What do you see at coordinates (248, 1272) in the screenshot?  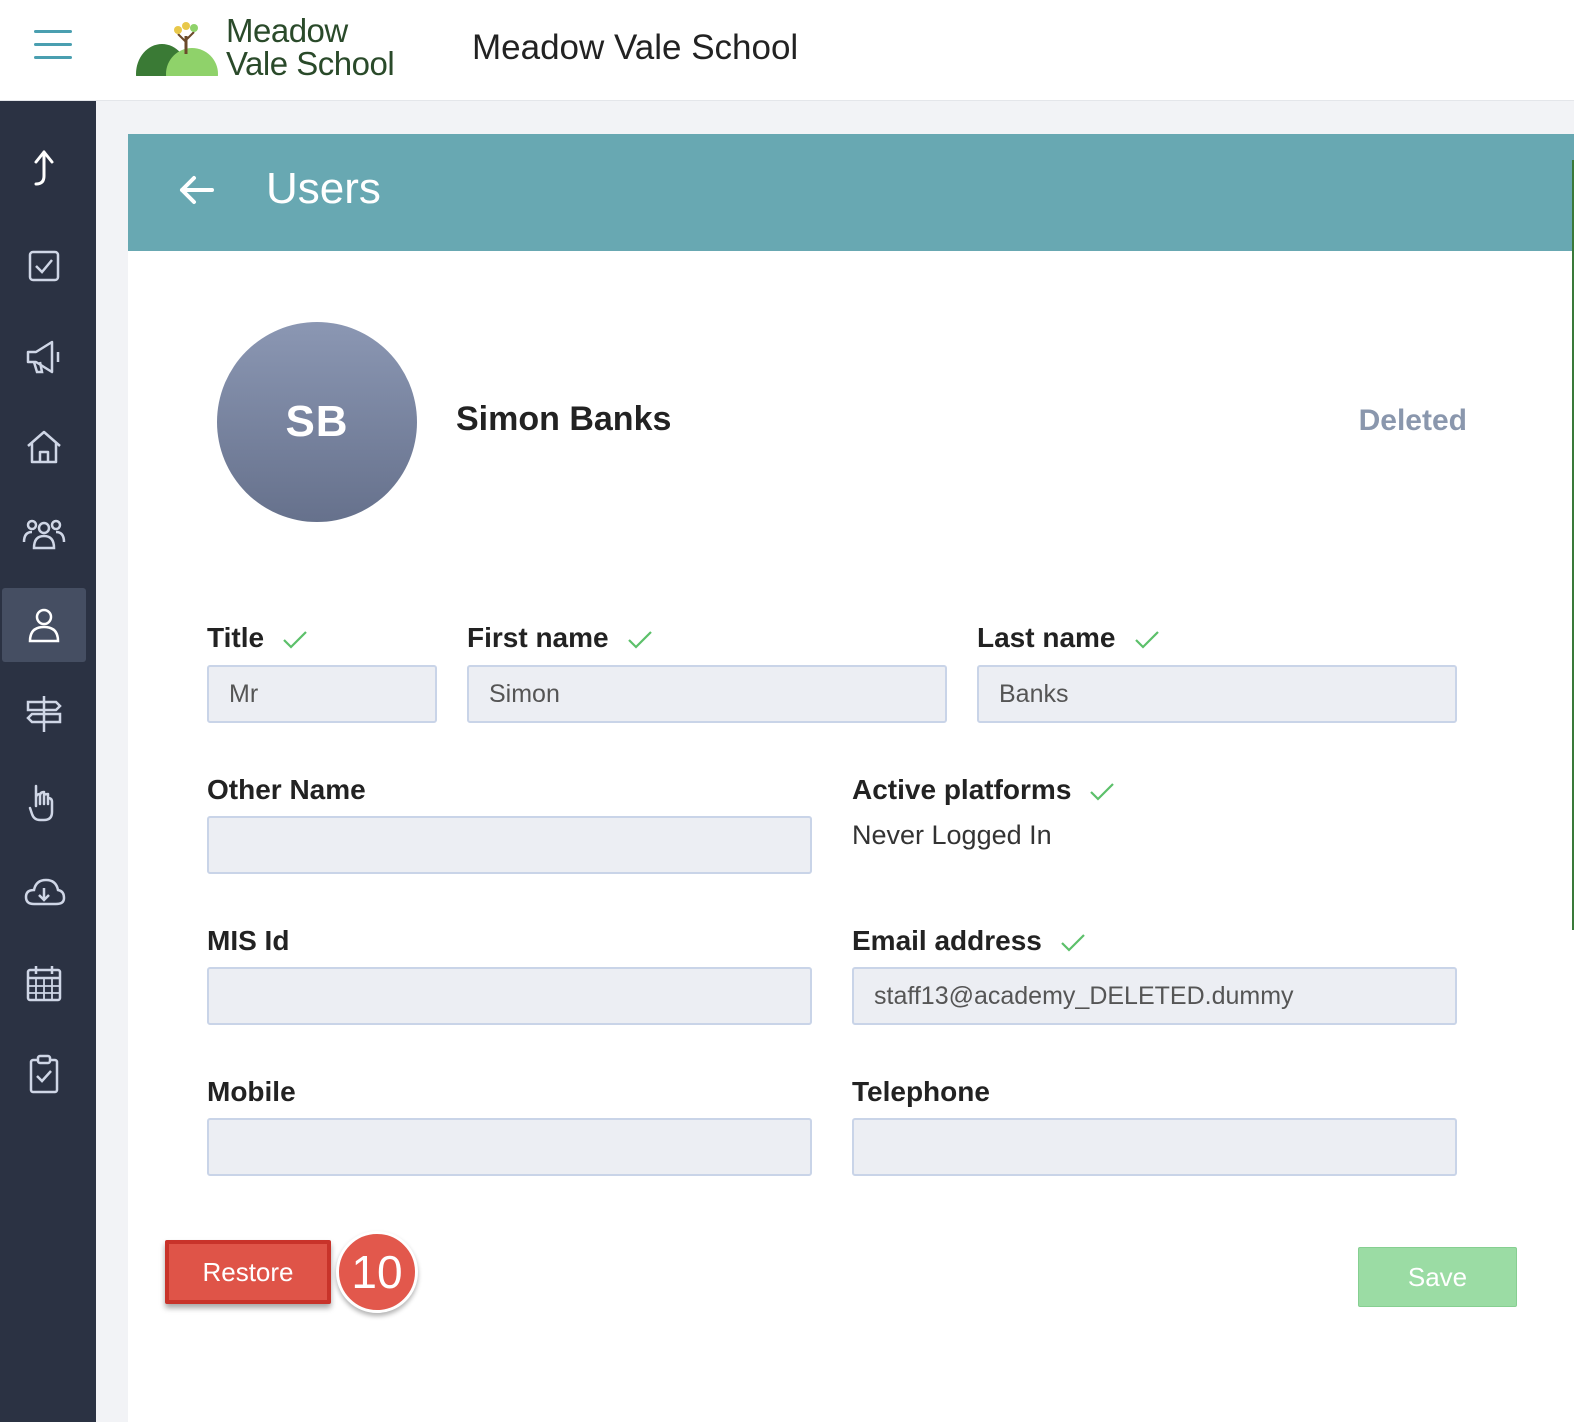 I see `restore-button: Restore` at bounding box center [248, 1272].